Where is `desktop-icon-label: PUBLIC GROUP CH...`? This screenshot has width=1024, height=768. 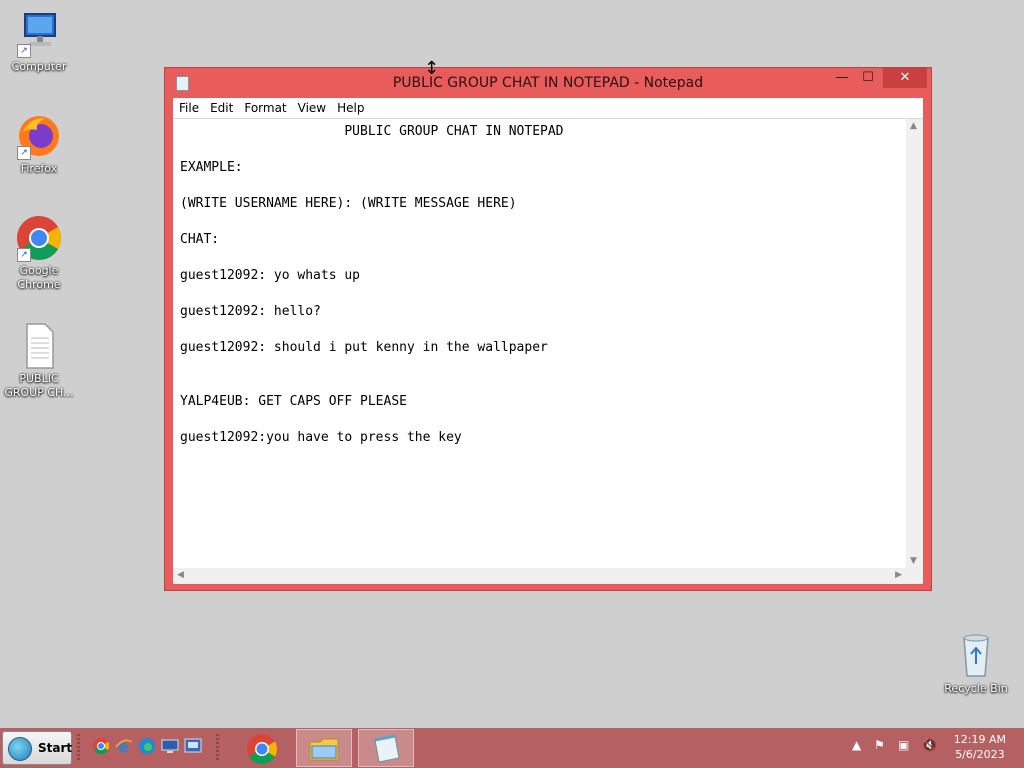 desktop-icon-label: PUBLIC GROUP CH... is located at coordinates (39, 385).